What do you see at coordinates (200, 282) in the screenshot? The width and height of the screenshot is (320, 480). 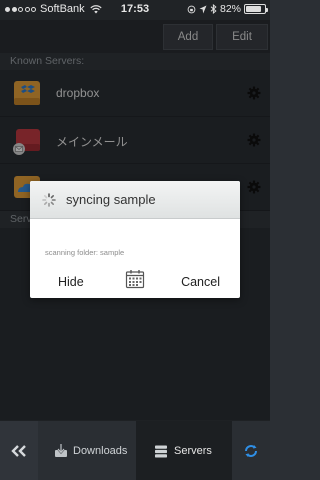 I see `cancel-button: Cancel` at bounding box center [200, 282].